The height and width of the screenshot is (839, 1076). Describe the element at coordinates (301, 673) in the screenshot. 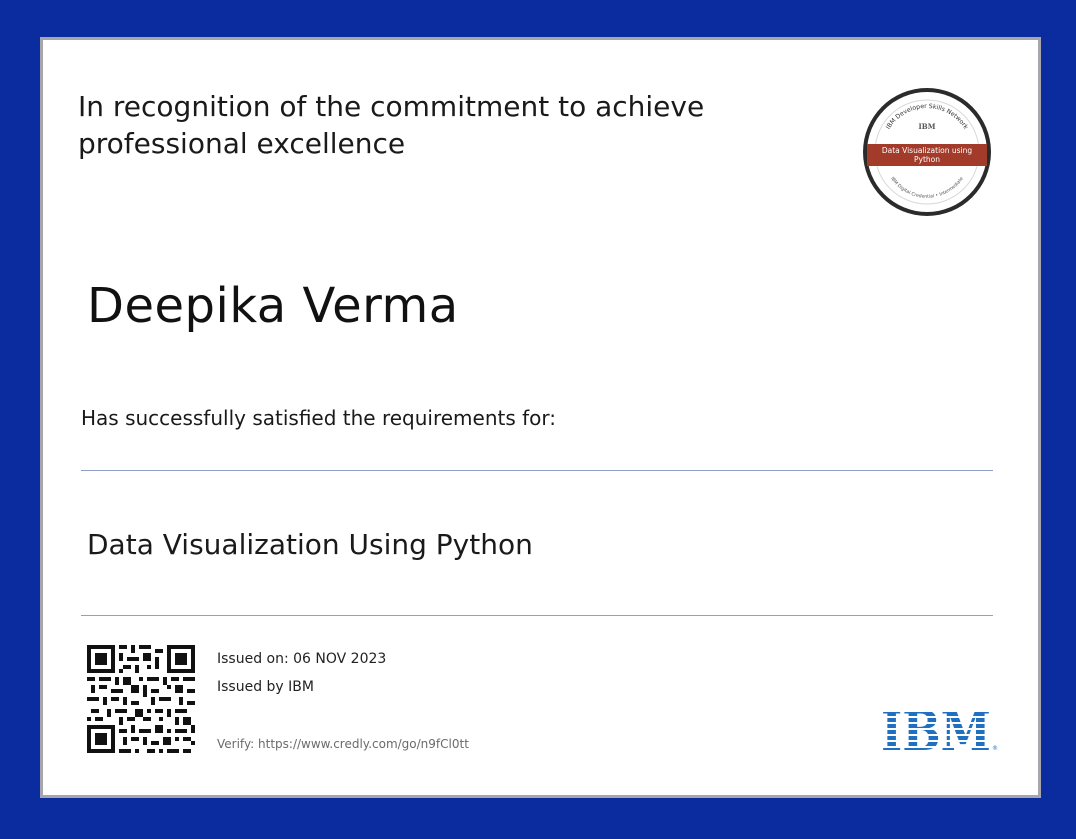

I see `issue-info: Issued on: 06 NOV 2023 Issued by IBM` at that location.